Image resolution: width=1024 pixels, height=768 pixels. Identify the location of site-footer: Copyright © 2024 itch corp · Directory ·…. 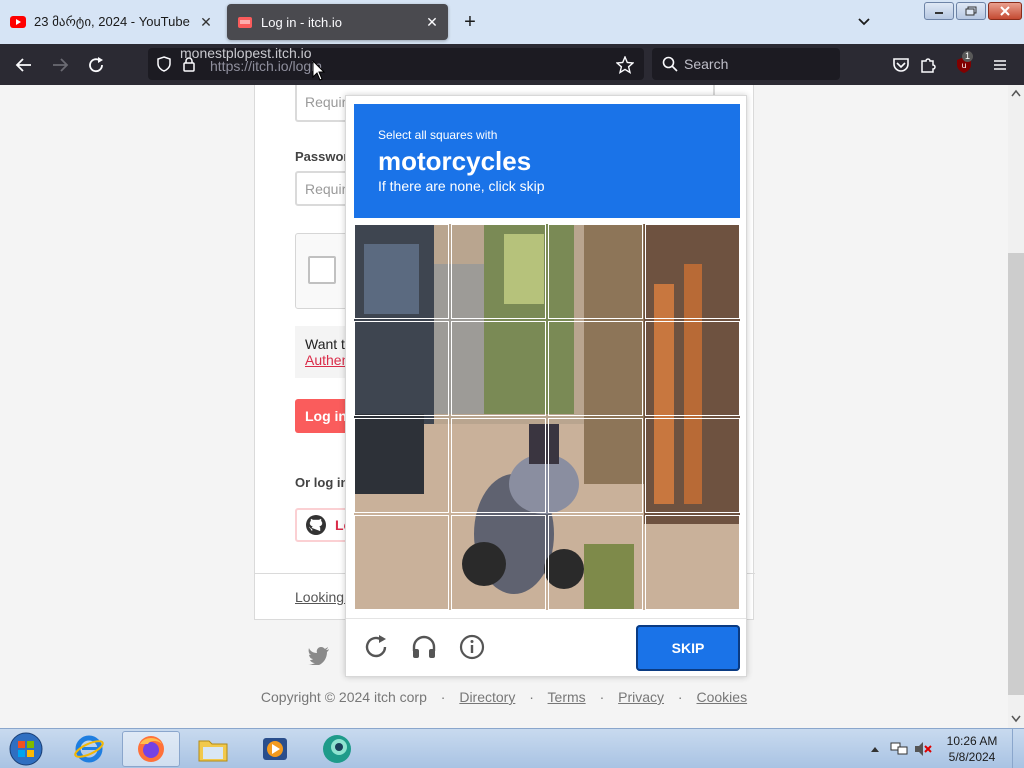
(504, 697).